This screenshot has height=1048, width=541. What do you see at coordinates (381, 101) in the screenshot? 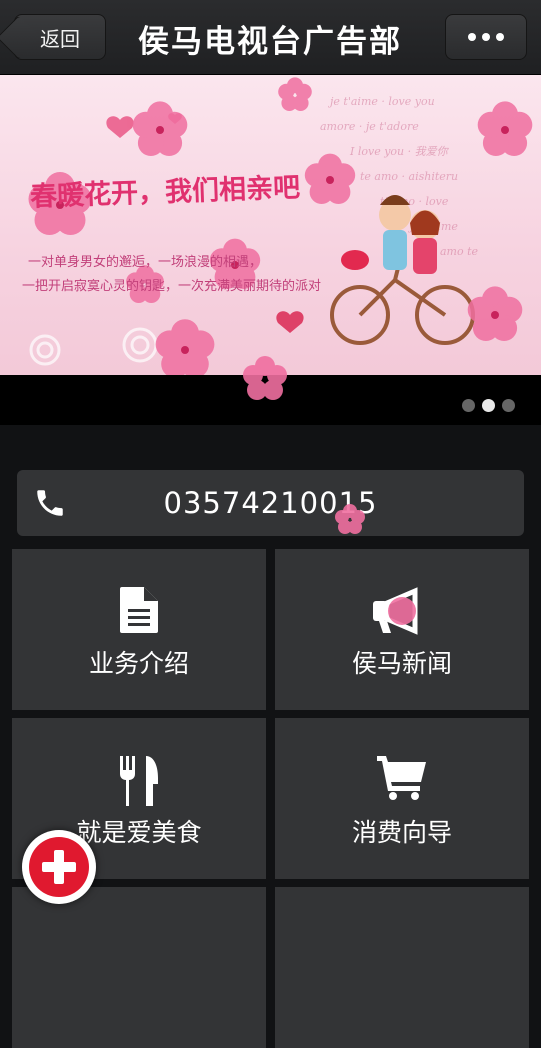
I see `svg-text: je t'aime · love you` at bounding box center [381, 101].